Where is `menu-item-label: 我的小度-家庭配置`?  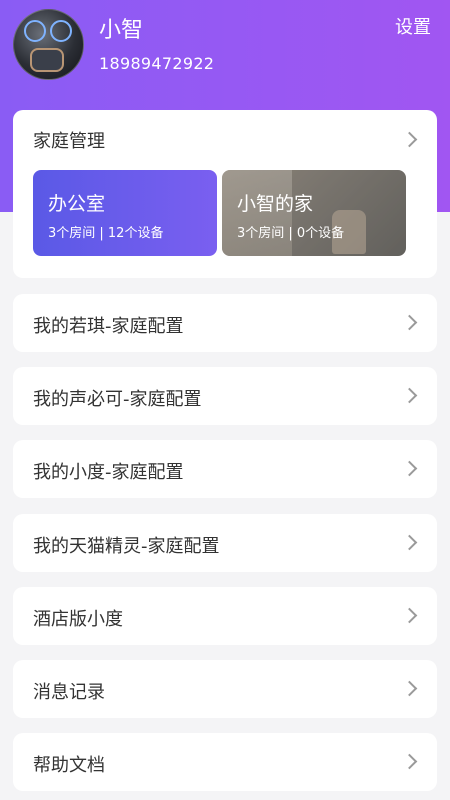 menu-item-label: 我的小度-家庭配置 is located at coordinates (108, 472).